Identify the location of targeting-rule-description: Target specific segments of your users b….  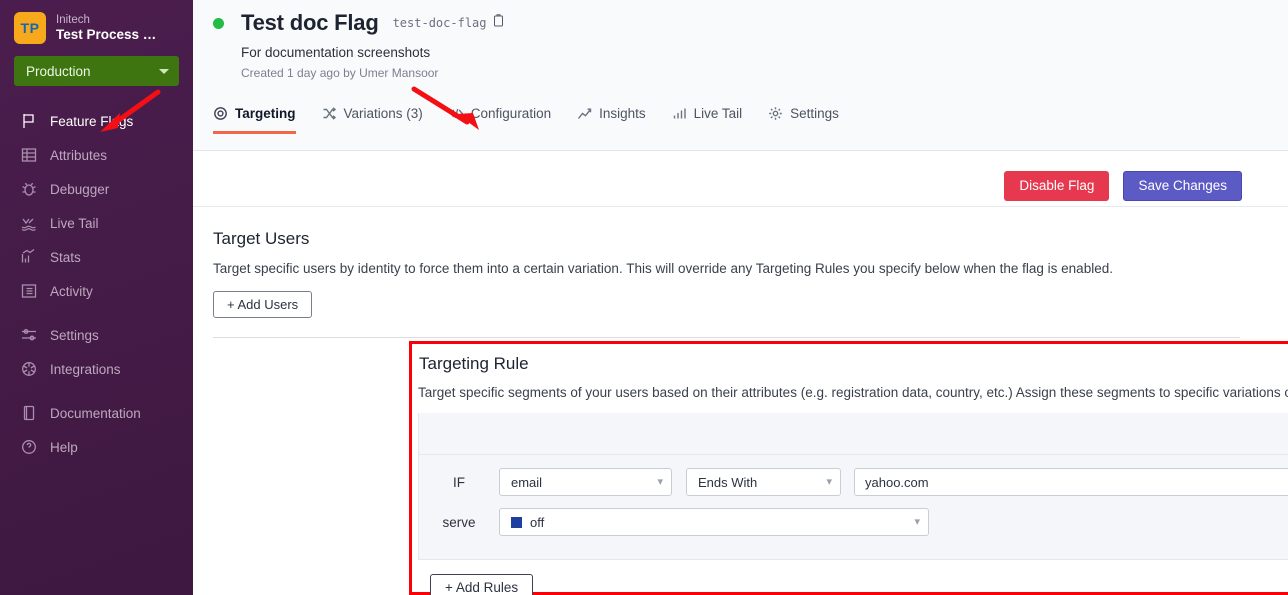
(853, 392).